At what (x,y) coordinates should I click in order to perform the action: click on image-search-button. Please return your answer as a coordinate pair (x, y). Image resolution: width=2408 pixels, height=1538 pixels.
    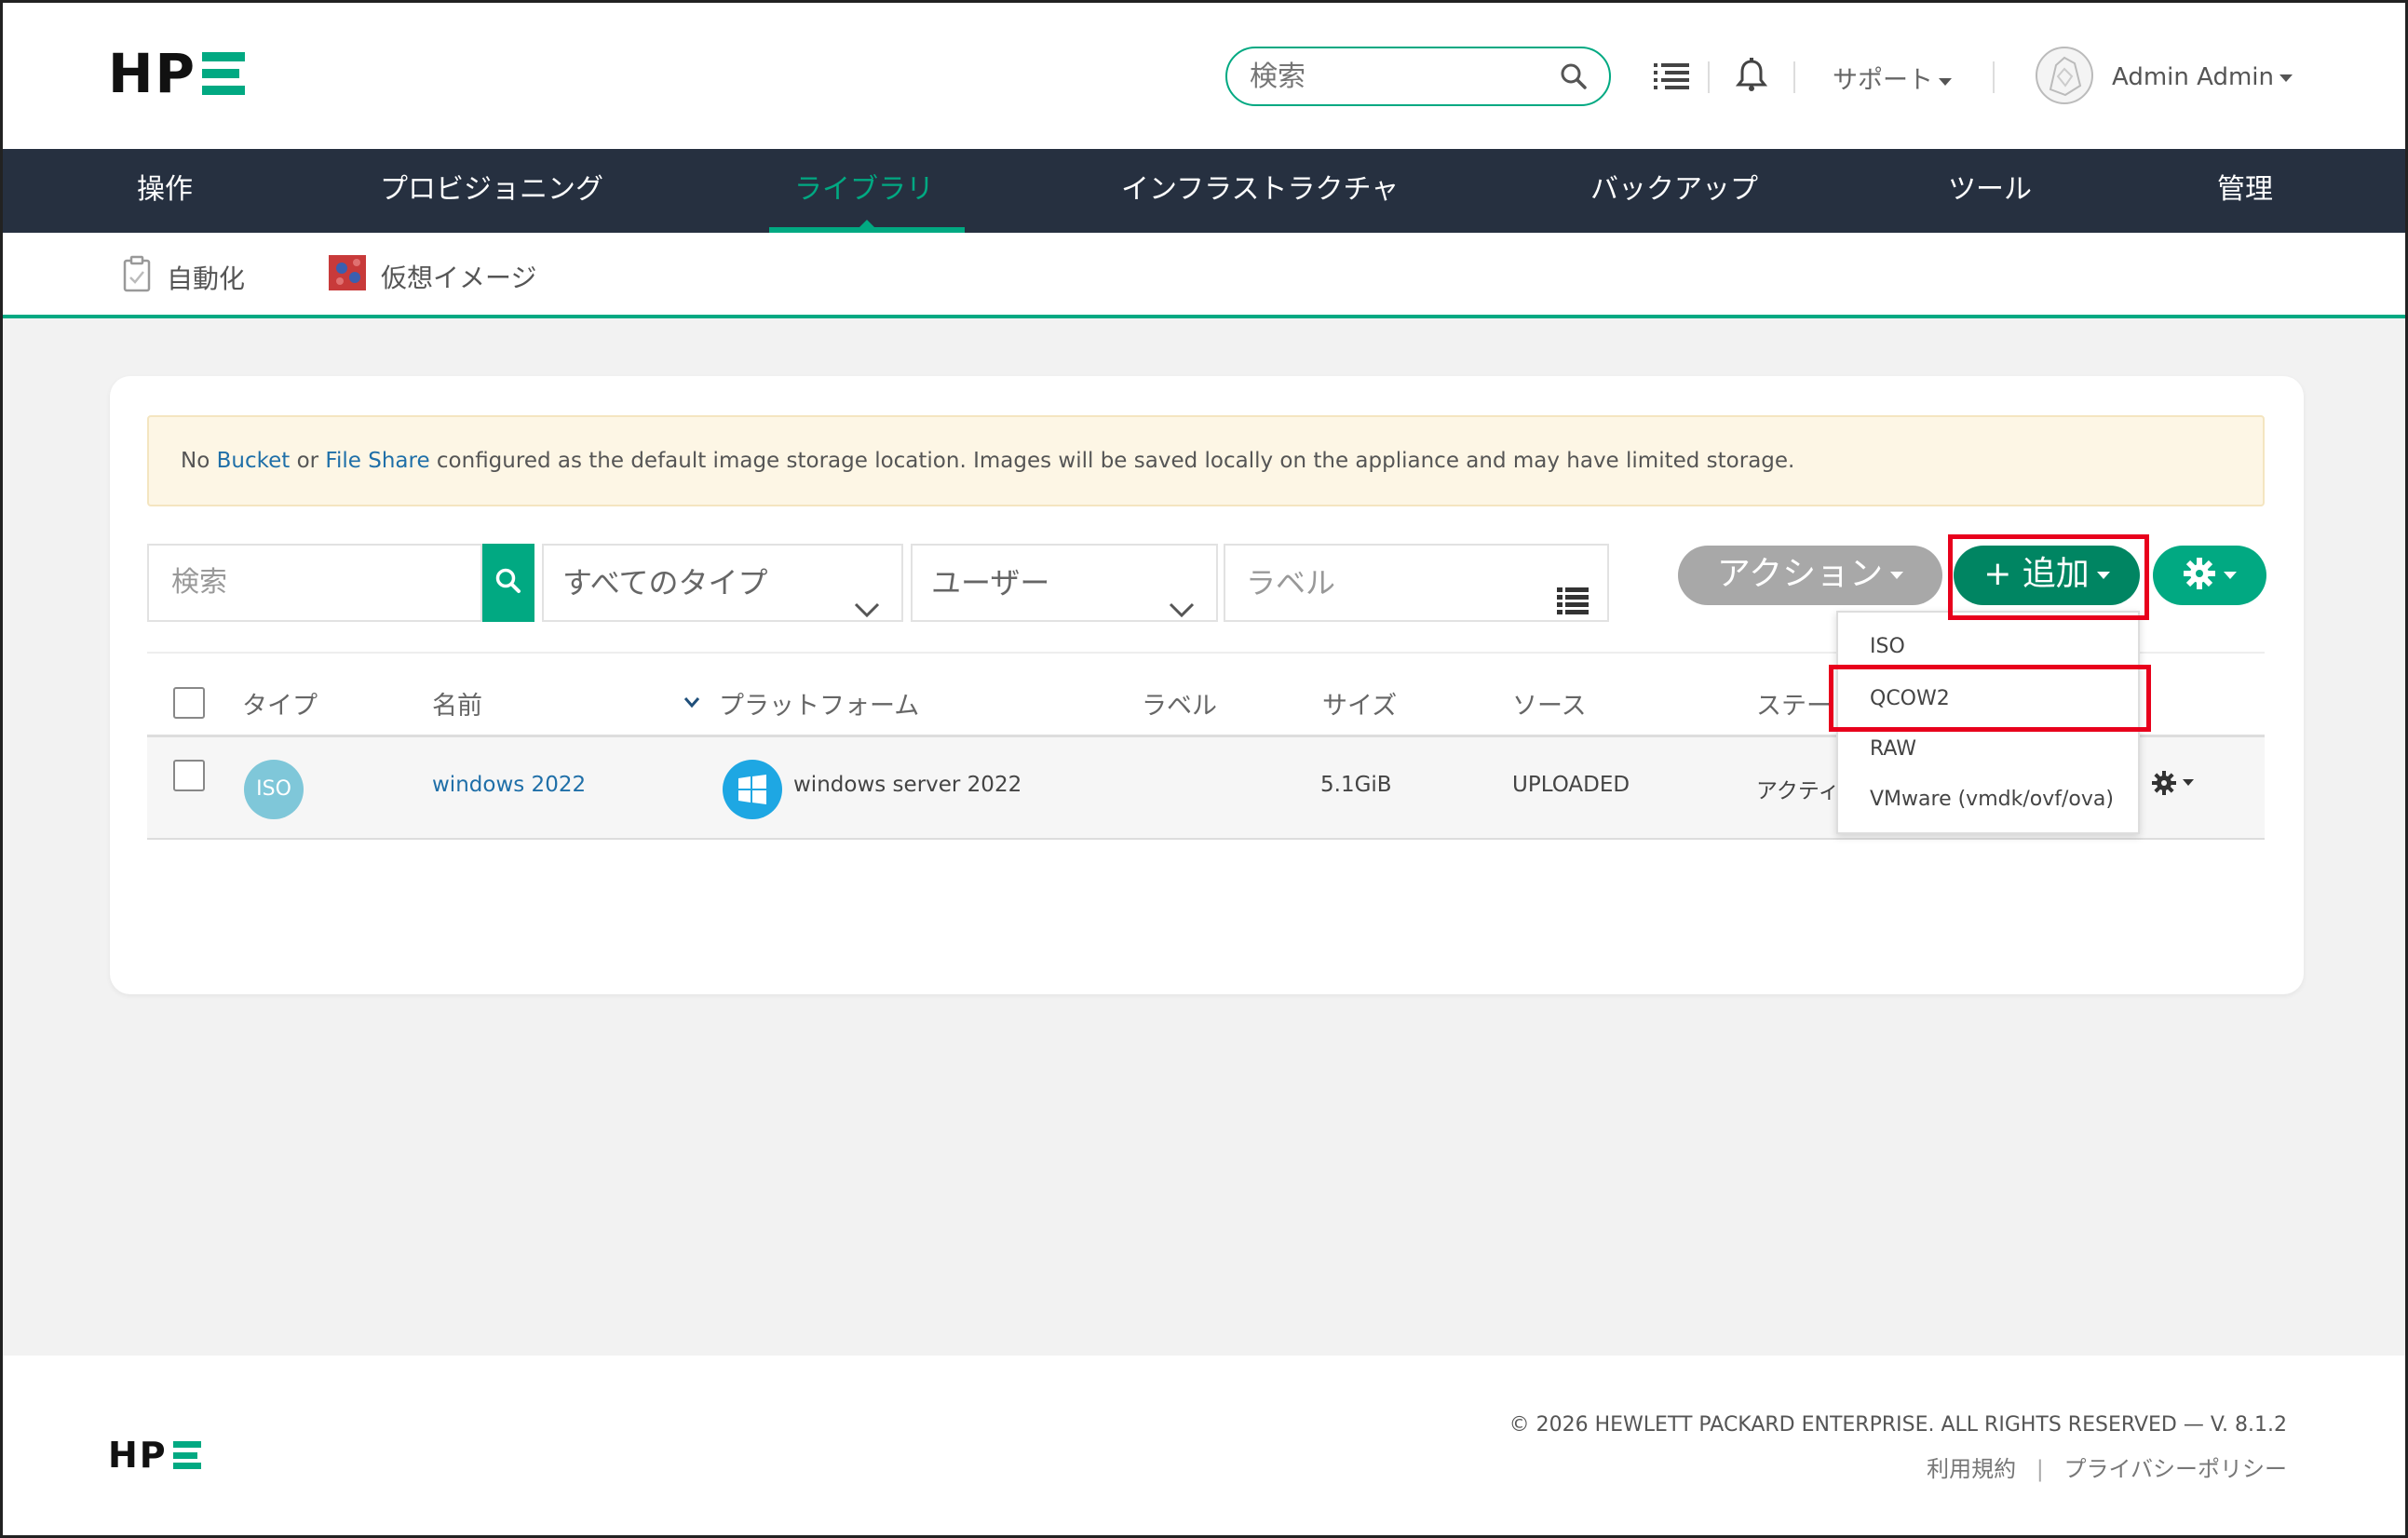
    Looking at the image, I should click on (508, 583).